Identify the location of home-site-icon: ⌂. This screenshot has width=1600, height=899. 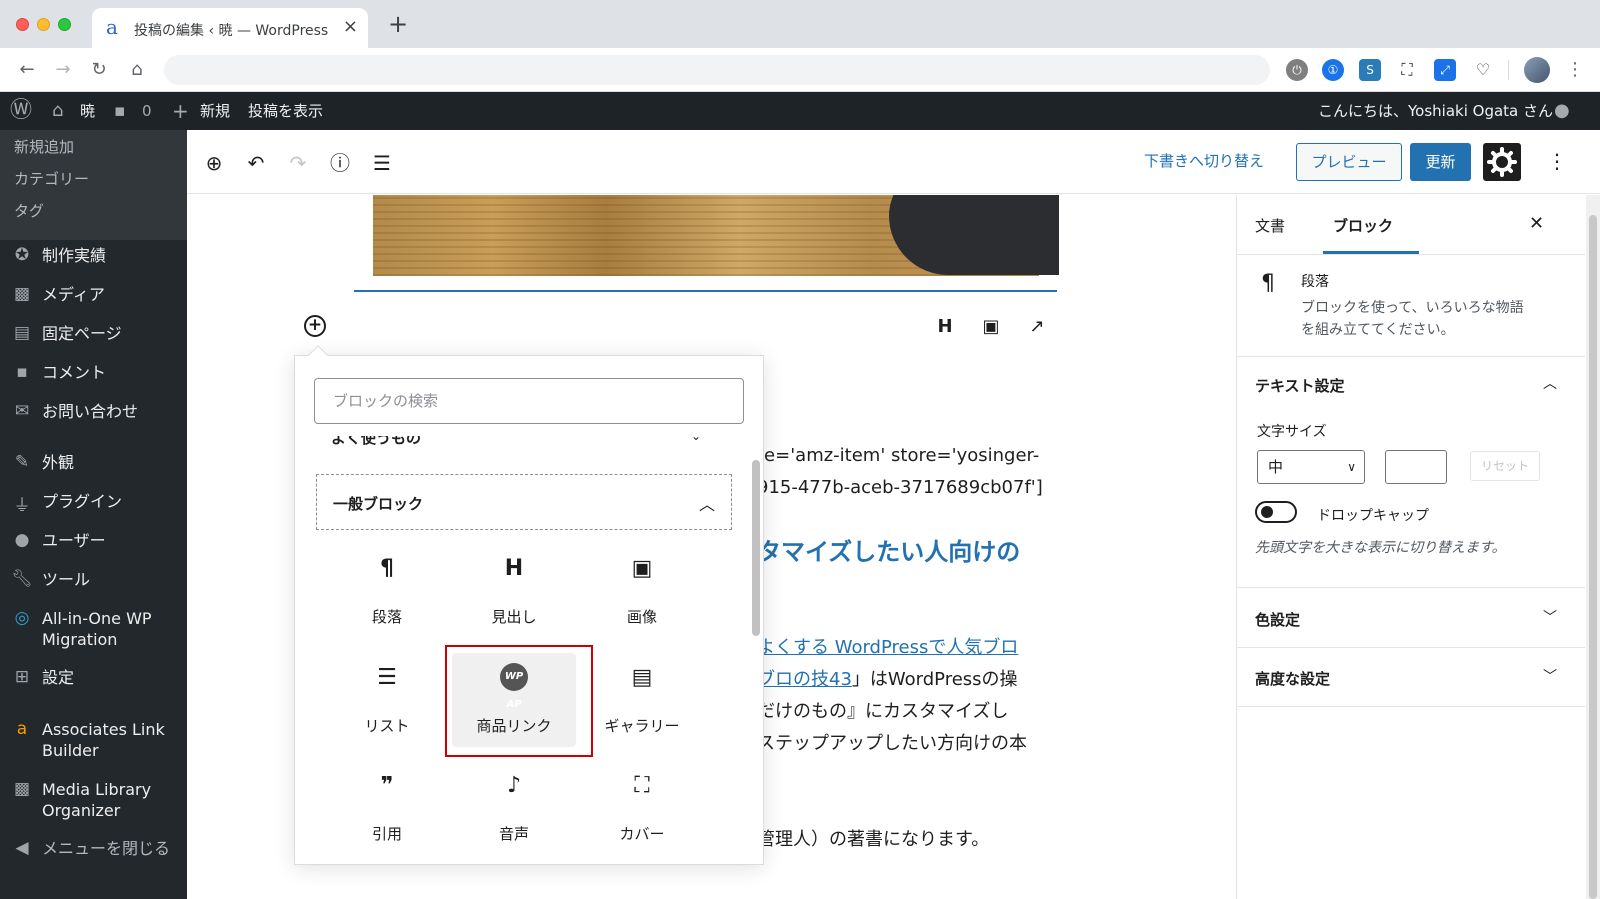
(57, 111).